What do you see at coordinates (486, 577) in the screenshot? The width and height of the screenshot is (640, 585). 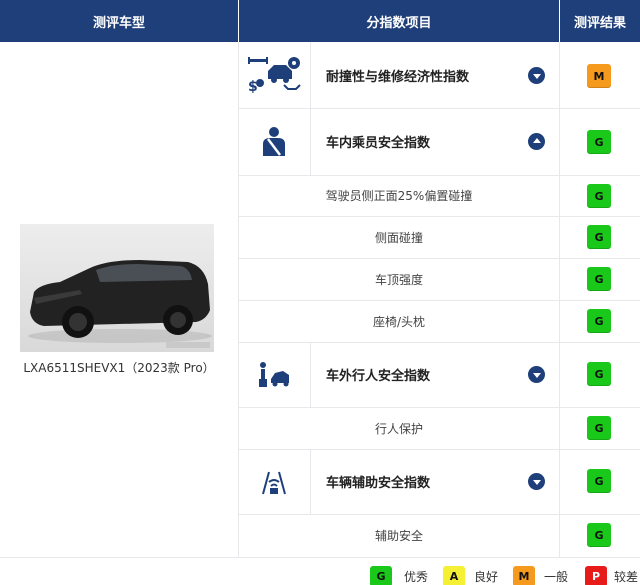 I see `legend-text-good: 良好` at bounding box center [486, 577].